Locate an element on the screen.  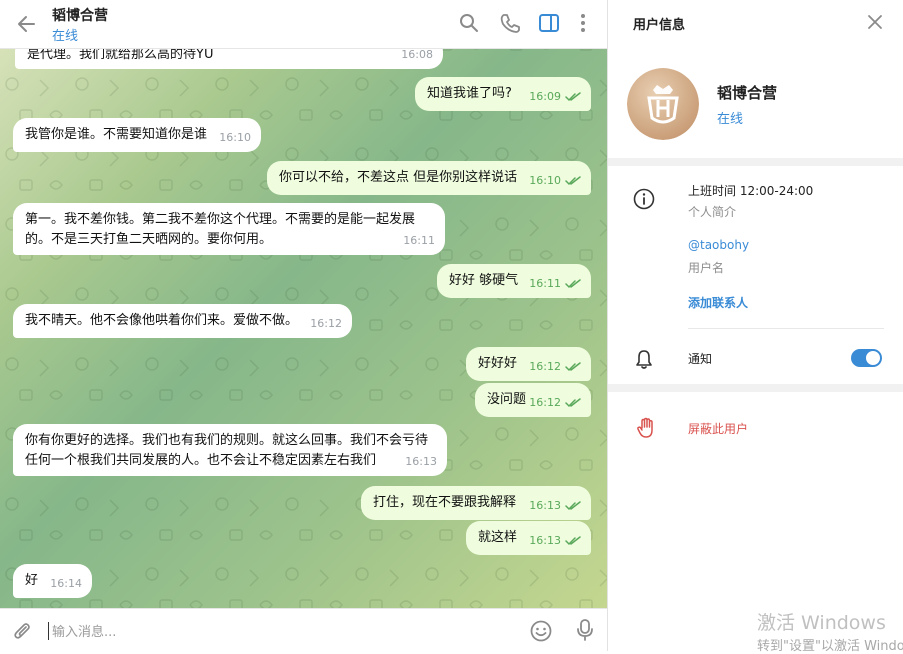
message-time-text: 16:14 is located at coordinates (66, 583).